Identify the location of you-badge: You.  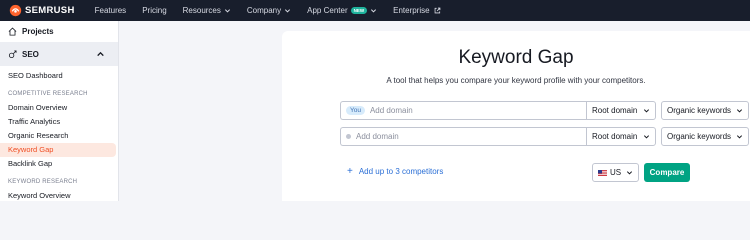
(355, 110).